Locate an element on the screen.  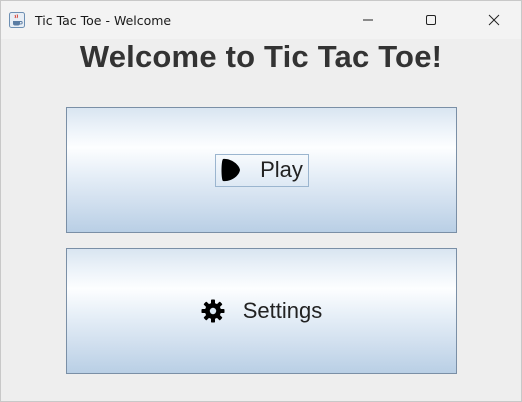
close-icon is located at coordinates (494, 20).